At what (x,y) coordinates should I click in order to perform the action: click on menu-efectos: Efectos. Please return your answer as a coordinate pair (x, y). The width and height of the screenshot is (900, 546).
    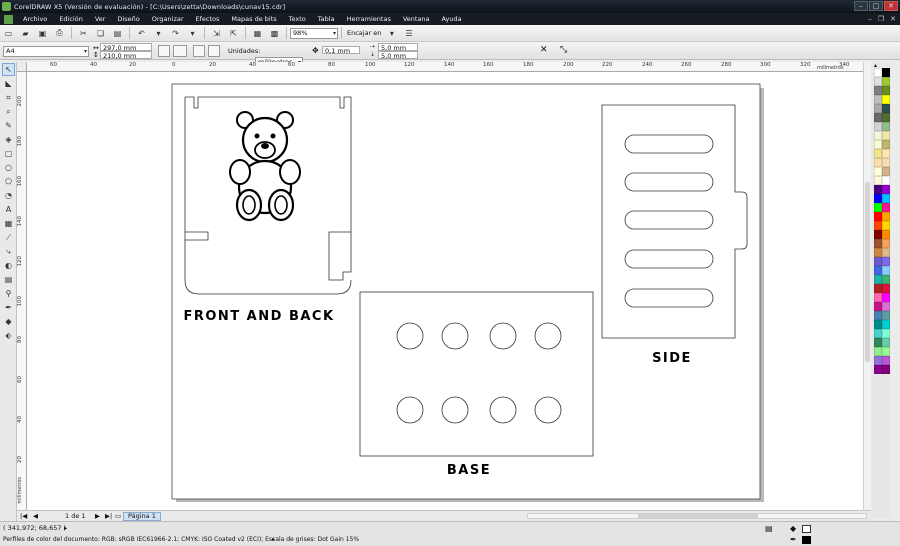
    Looking at the image, I should click on (208, 19).